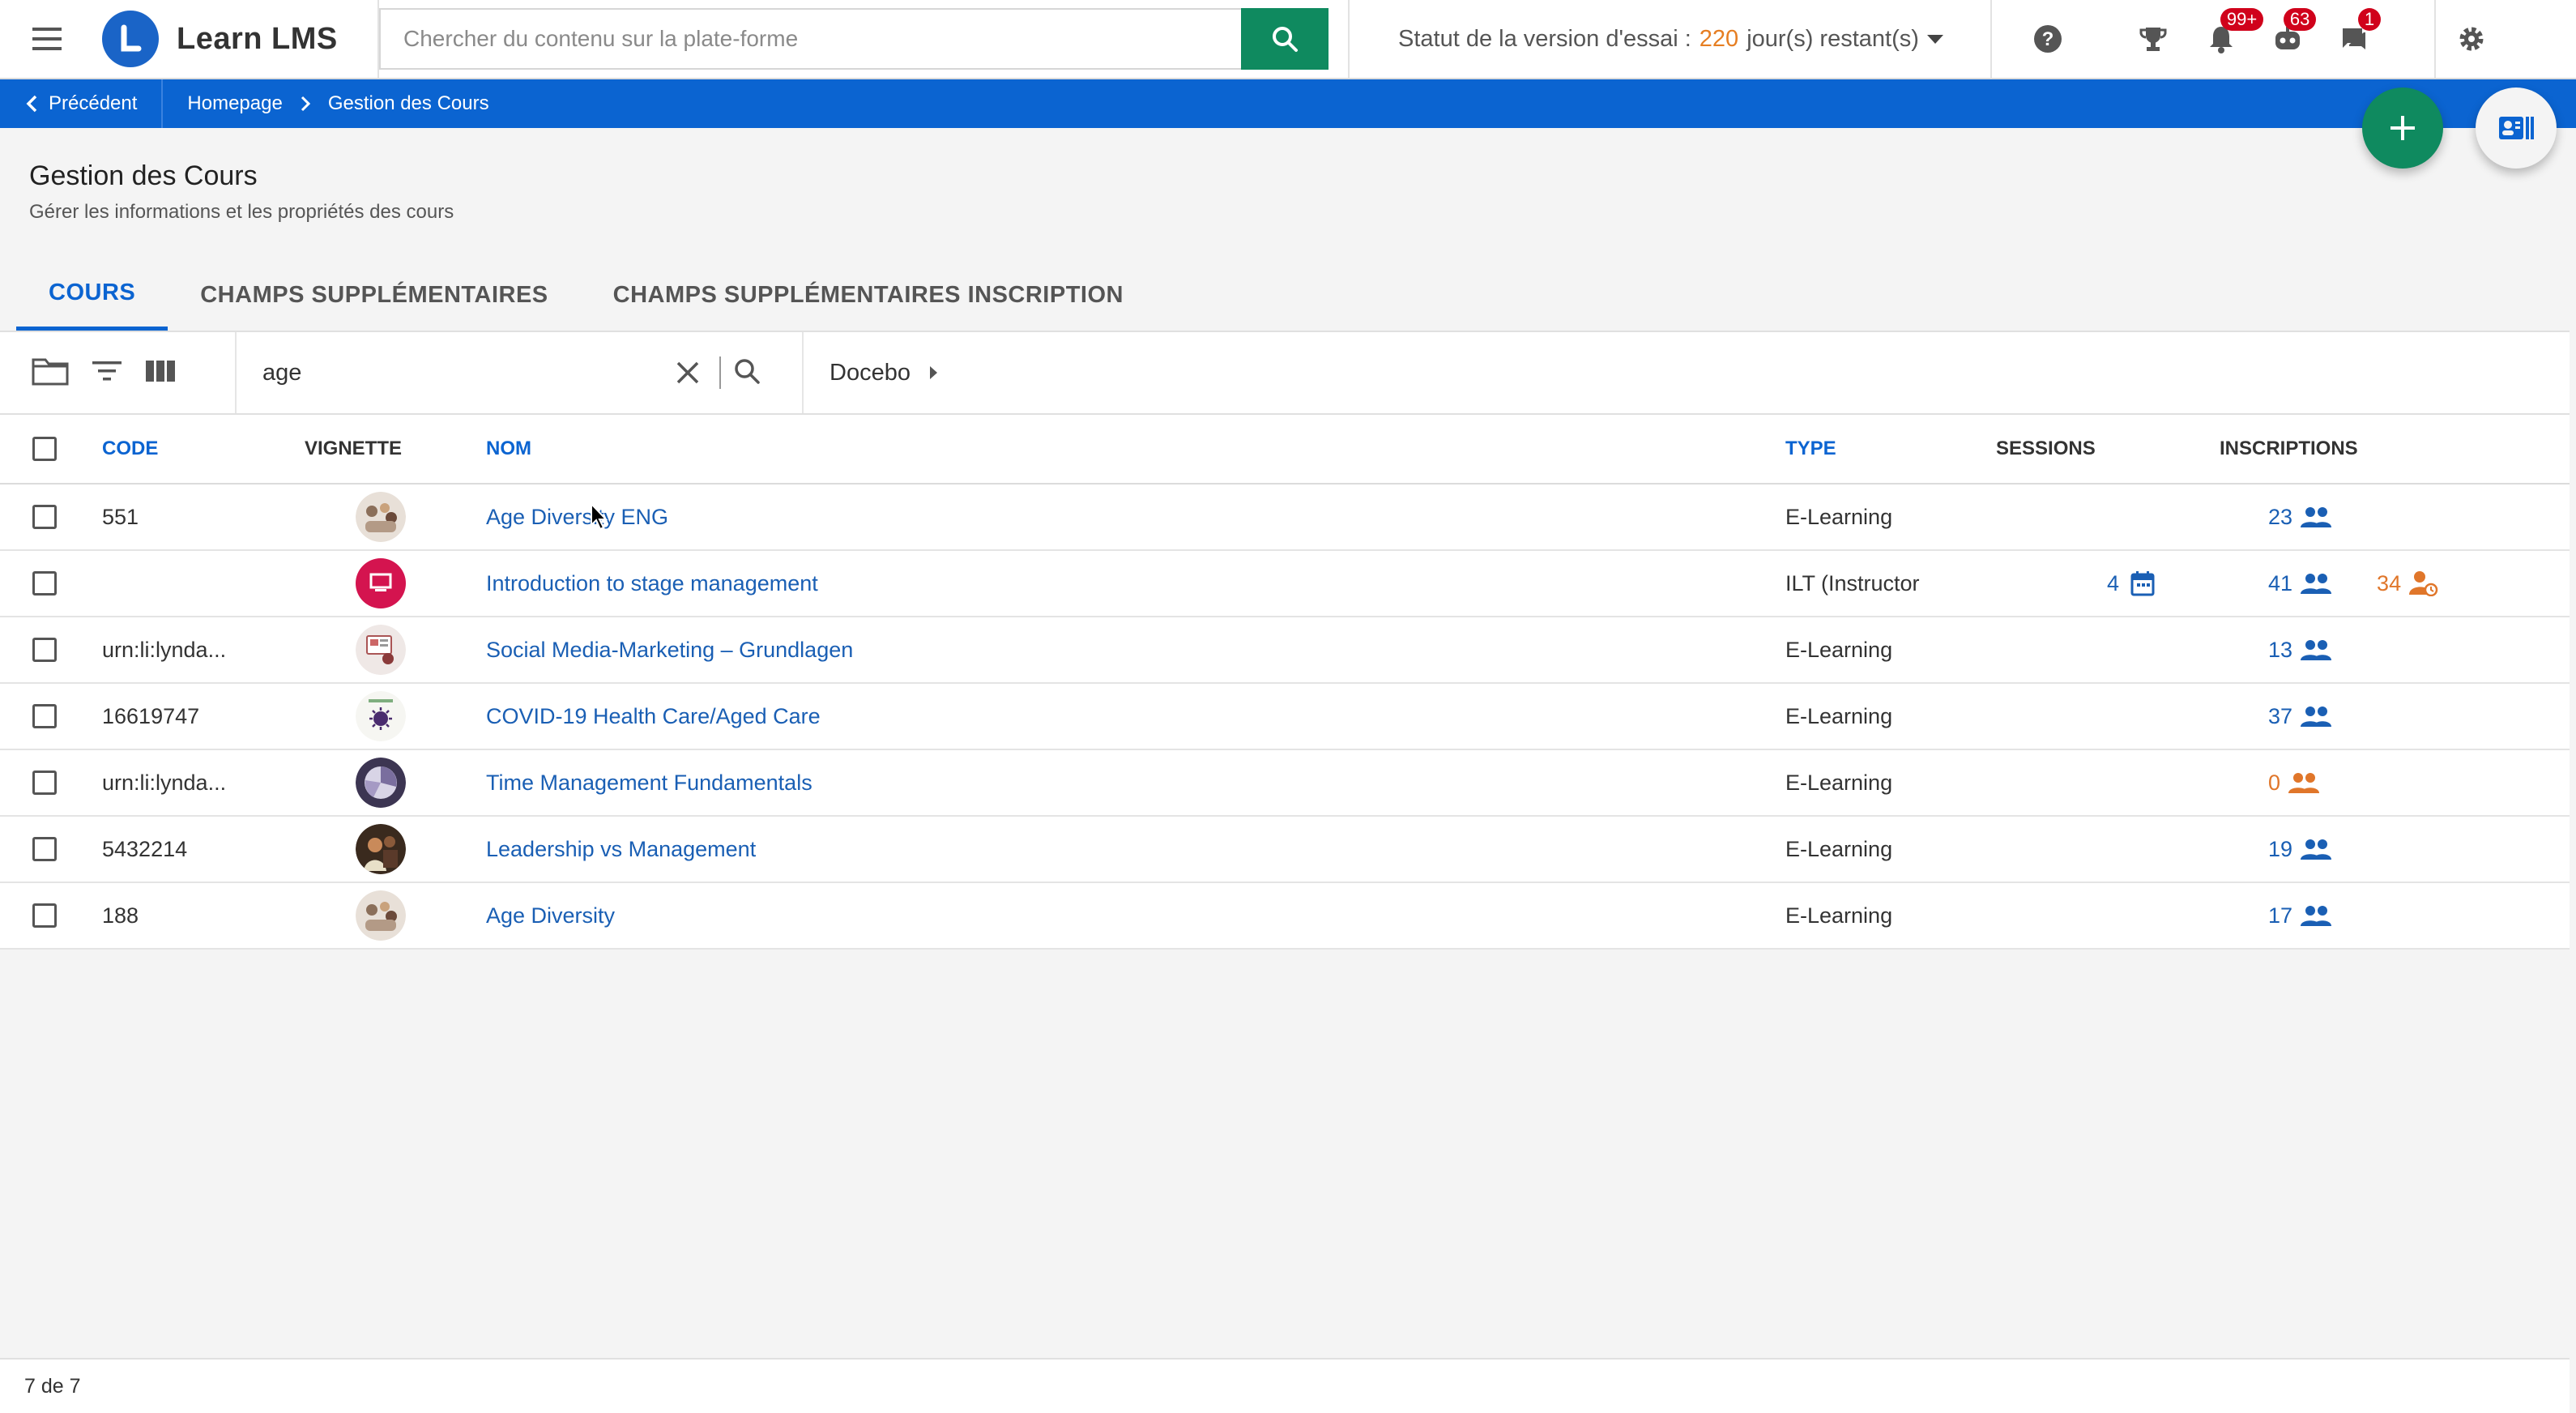 The width and height of the screenshot is (2576, 1413). What do you see at coordinates (130, 39) in the screenshot?
I see `logo-icon` at bounding box center [130, 39].